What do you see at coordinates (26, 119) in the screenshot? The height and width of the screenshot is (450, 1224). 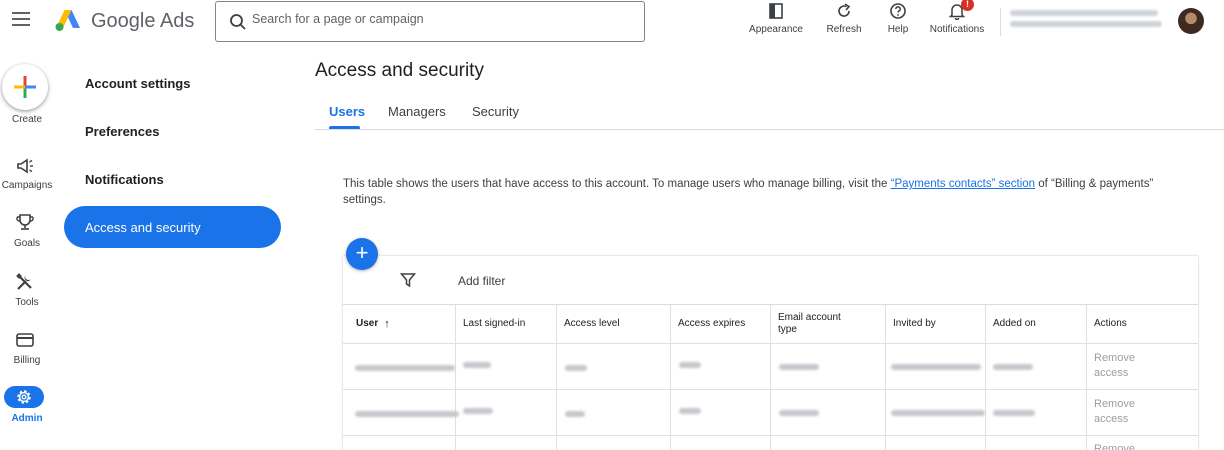 I see `rail-label-create: Create` at bounding box center [26, 119].